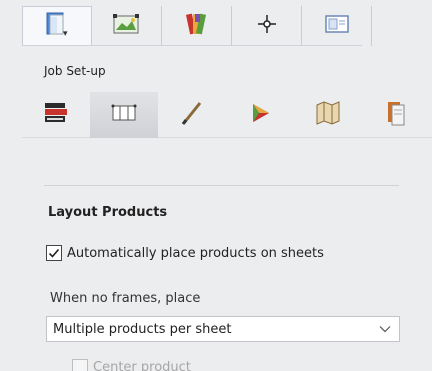 The width and height of the screenshot is (432, 371). I want to click on auto-place-checkbox-row: Automatically place products on sheets, so click(185, 253).